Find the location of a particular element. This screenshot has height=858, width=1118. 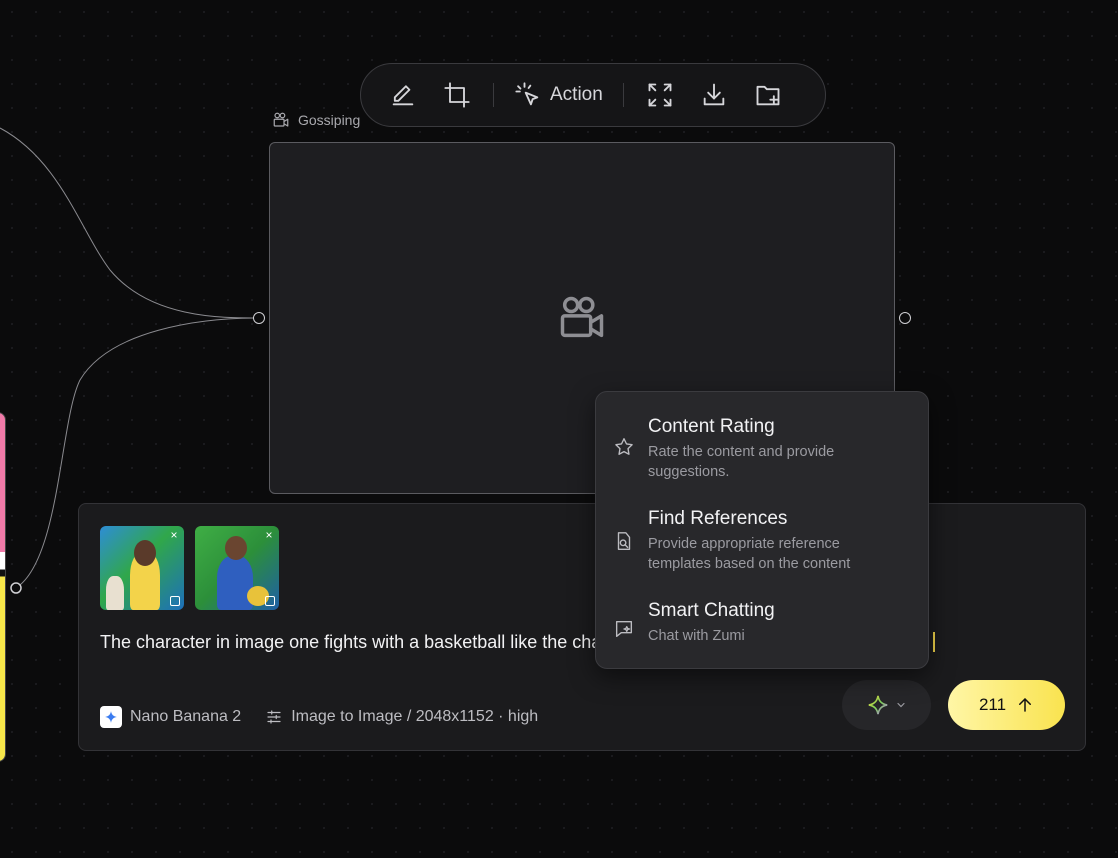

generate-button: 211 is located at coordinates (1006, 705).